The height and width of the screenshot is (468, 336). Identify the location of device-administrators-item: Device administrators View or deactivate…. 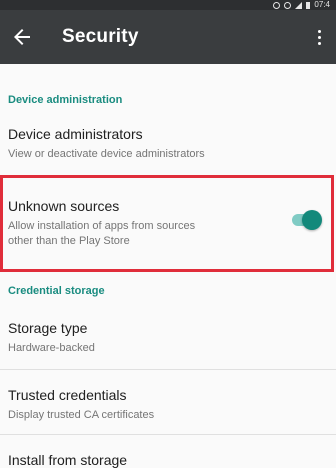
(168, 144).